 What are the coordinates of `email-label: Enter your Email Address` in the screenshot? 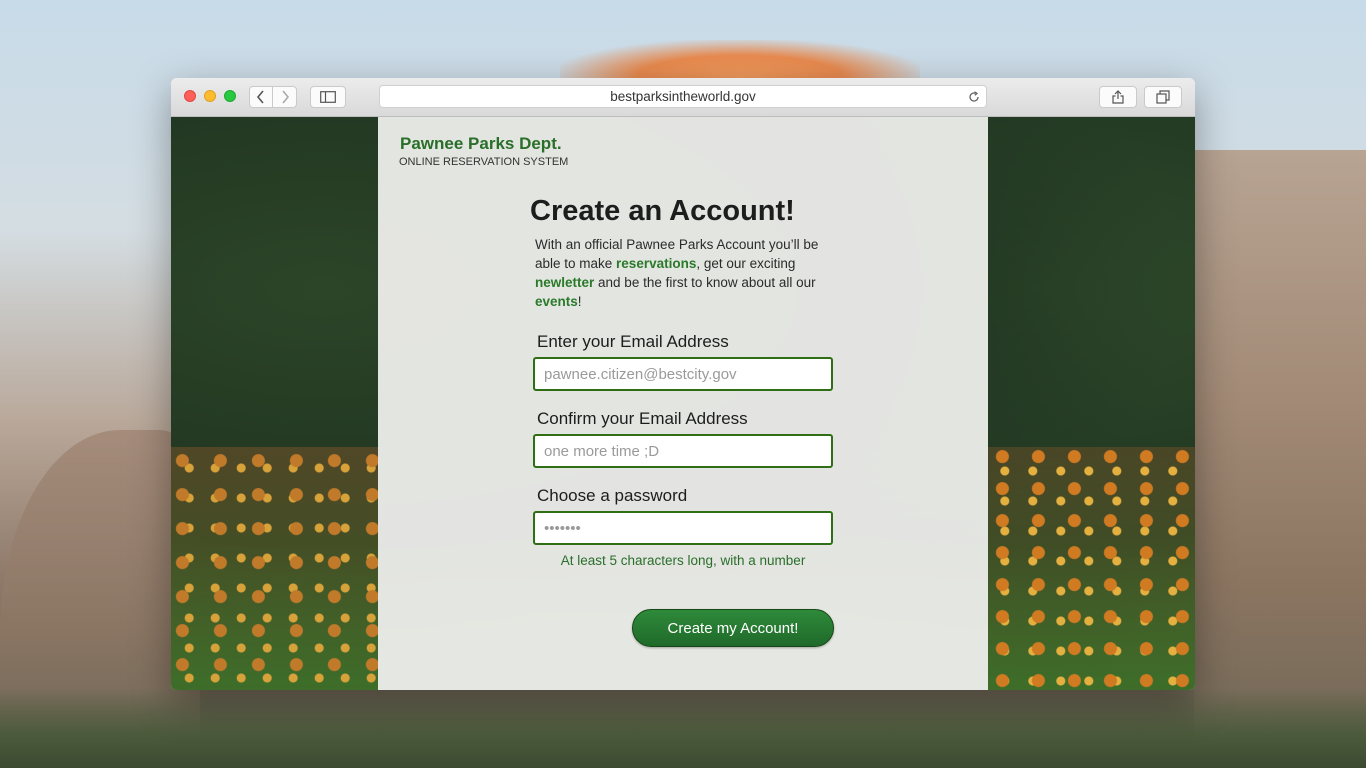 It's located at (633, 341).